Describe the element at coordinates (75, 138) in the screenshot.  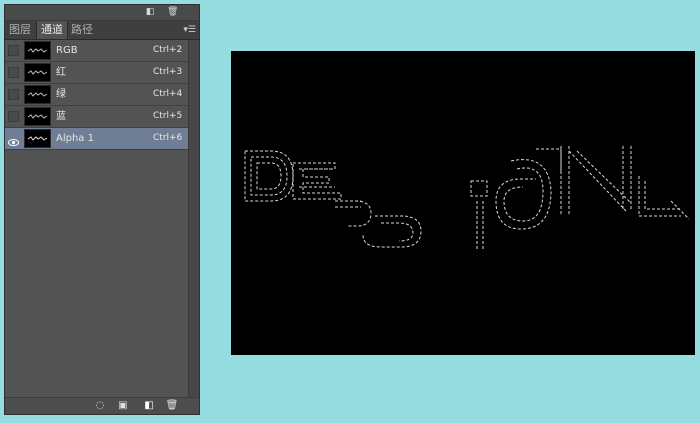
I see `channel-name: Alpha 1` at that location.